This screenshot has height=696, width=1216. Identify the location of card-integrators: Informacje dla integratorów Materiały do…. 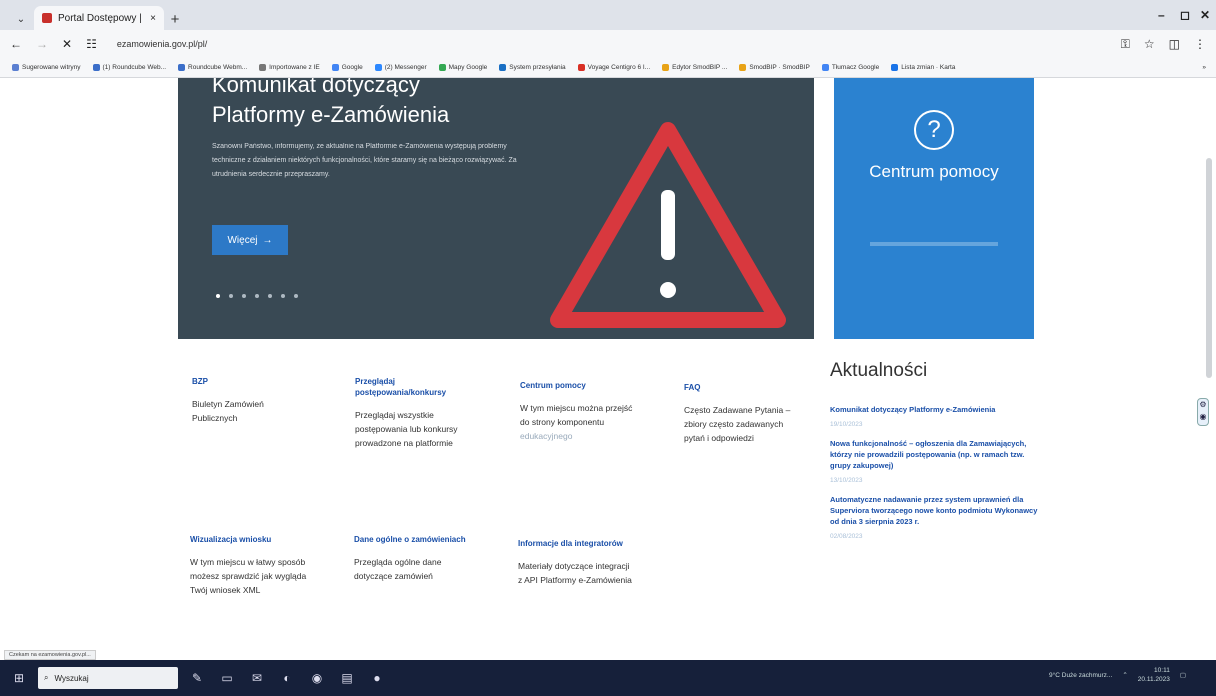
(577, 562).